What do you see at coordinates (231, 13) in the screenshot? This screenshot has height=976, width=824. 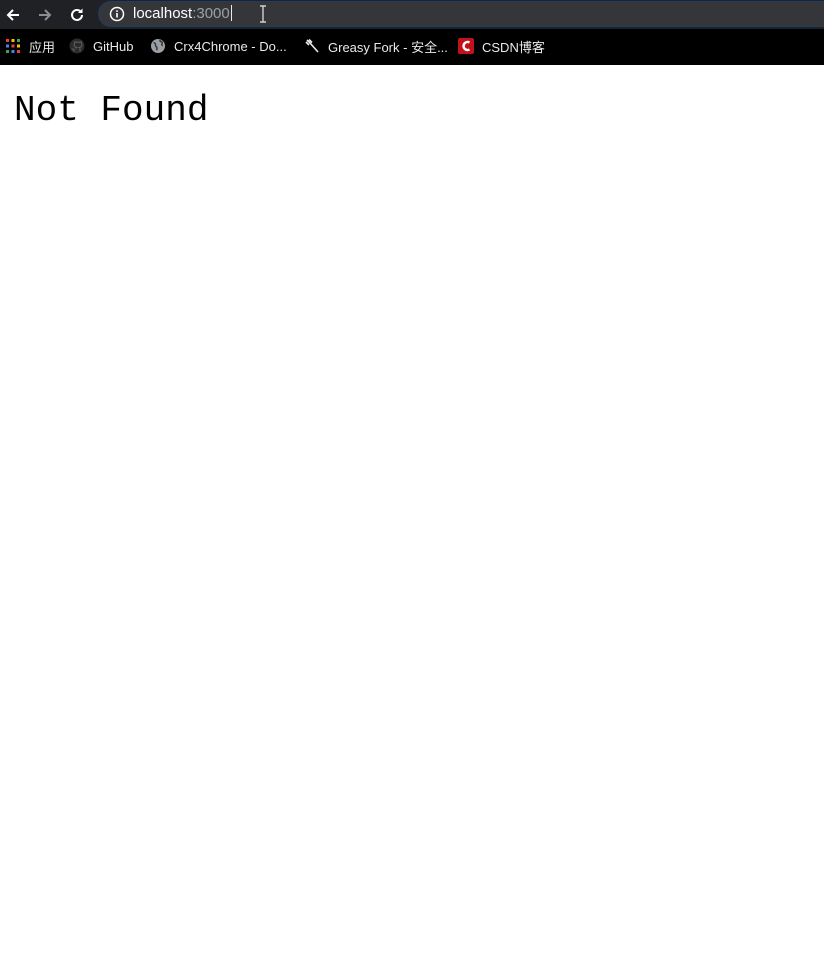 I see `text-caret` at bounding box center [231, 13].